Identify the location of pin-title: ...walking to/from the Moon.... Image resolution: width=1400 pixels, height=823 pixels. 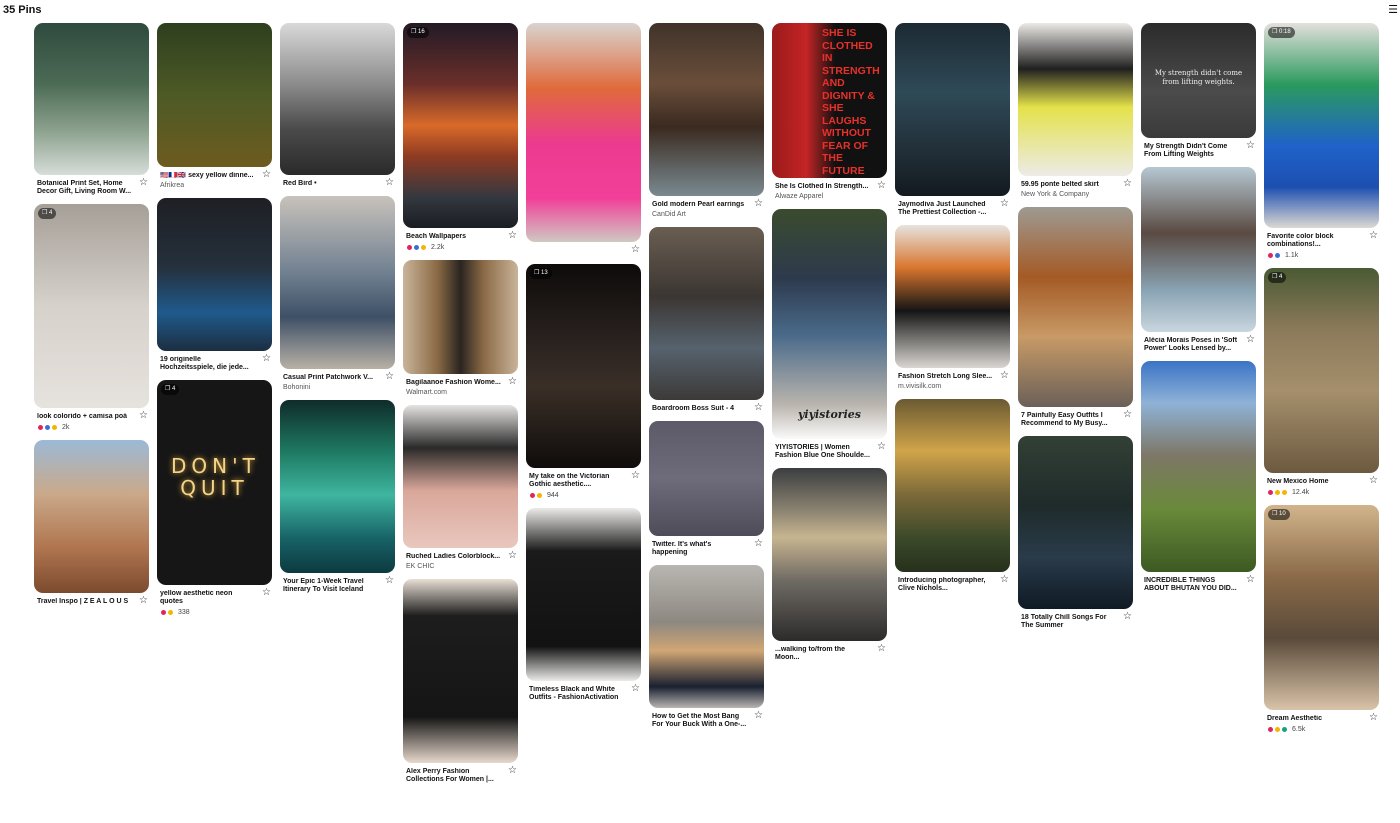
(823, 654).